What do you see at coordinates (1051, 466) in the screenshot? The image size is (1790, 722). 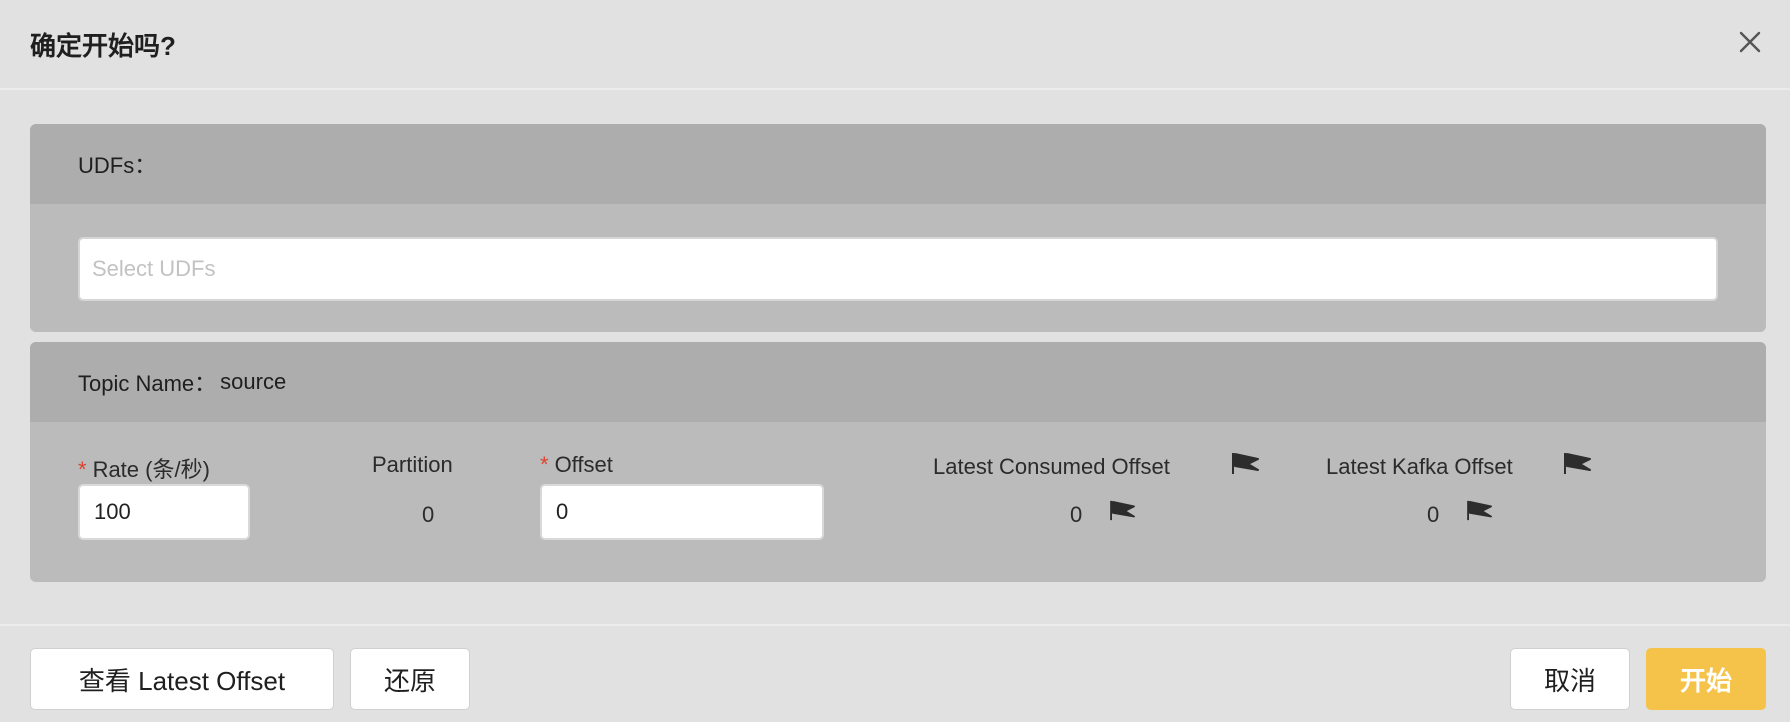 I see `latest-consumed-offset-label: Latest Consumed Offset` at bounding box center [1051, 466].